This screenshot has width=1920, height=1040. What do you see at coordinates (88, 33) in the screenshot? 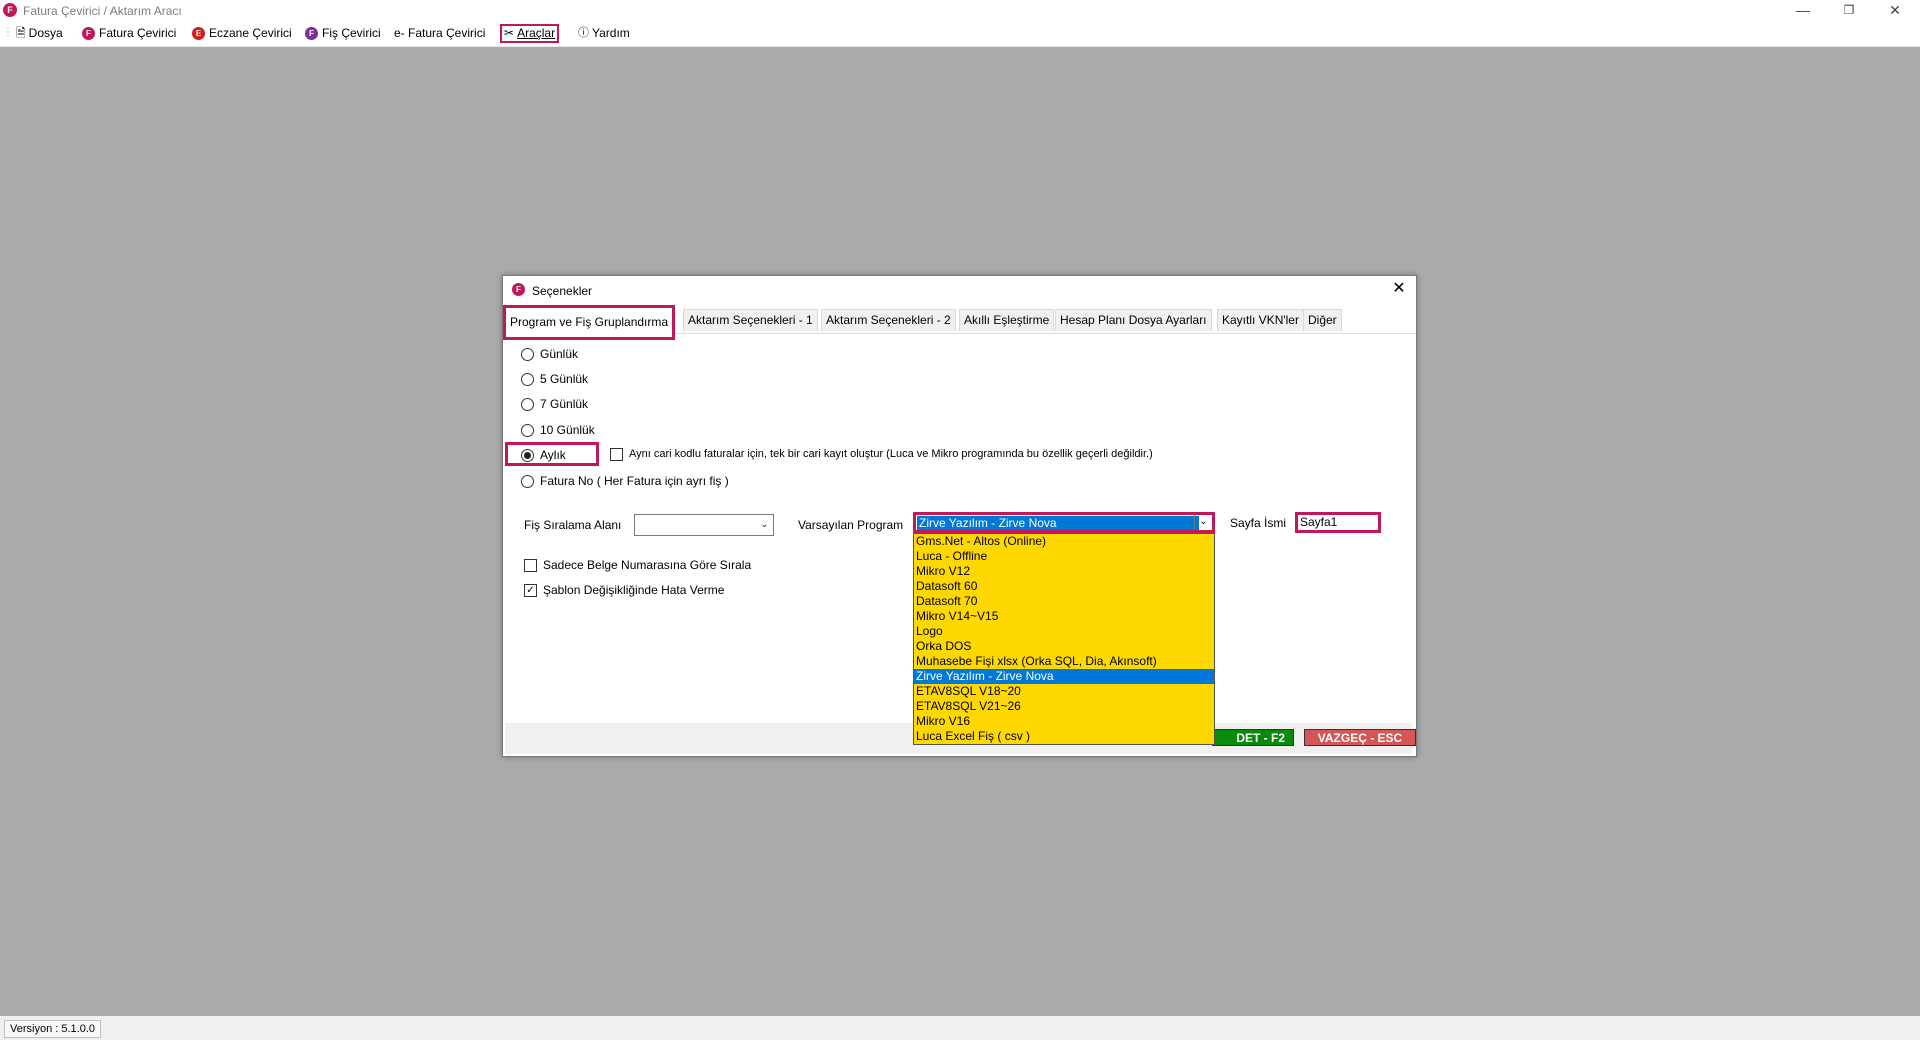
I see `f-logo-icon: F` at bounding box center [88, 33].